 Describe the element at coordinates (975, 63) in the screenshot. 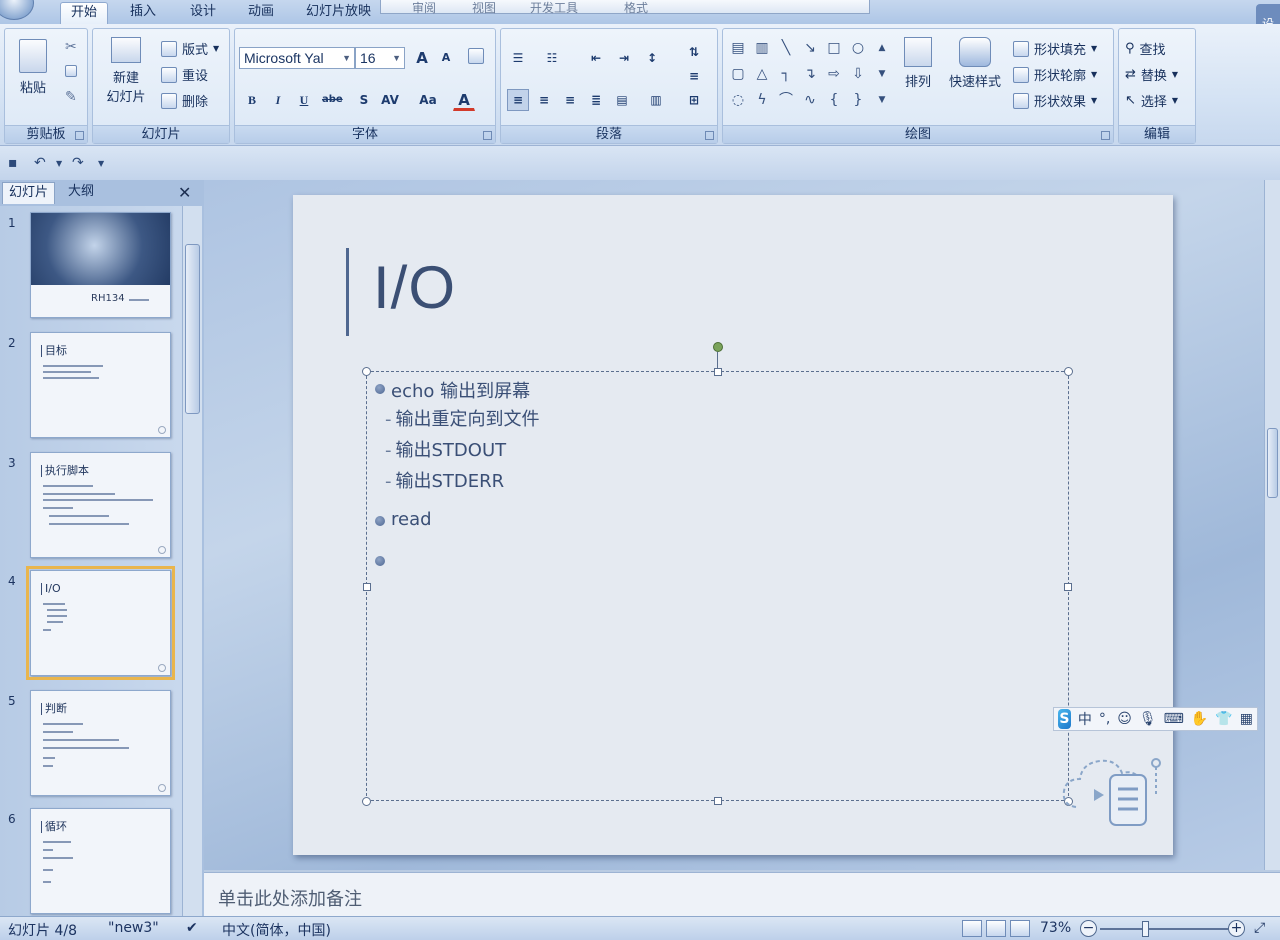

I see `quick-styles-button: 快速样式` at that location.